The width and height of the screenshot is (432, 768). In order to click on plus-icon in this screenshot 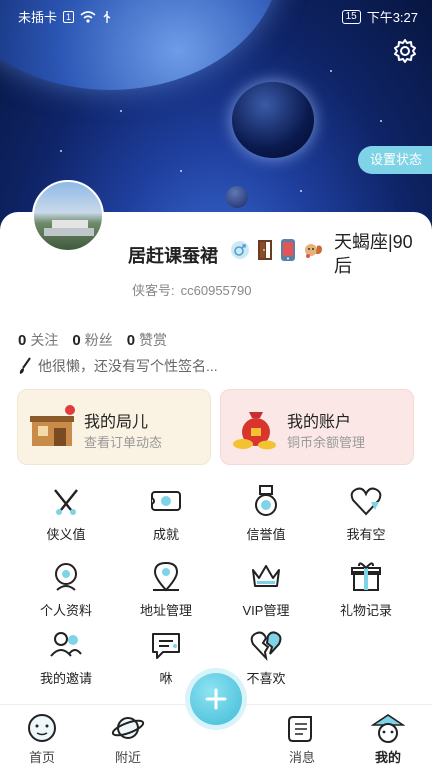, I will do `click(216, 699)`.